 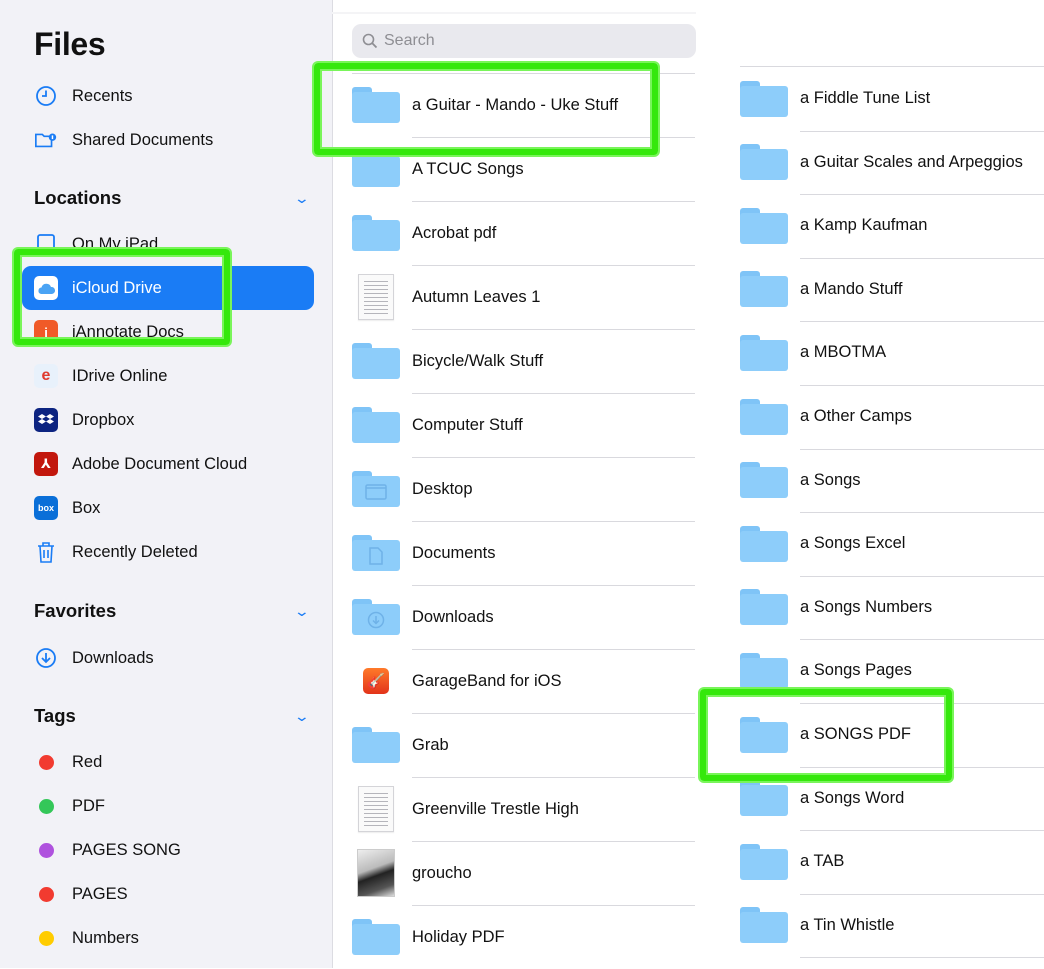 I want to click on search-placeholder: Search, so click(x=409, y=40).